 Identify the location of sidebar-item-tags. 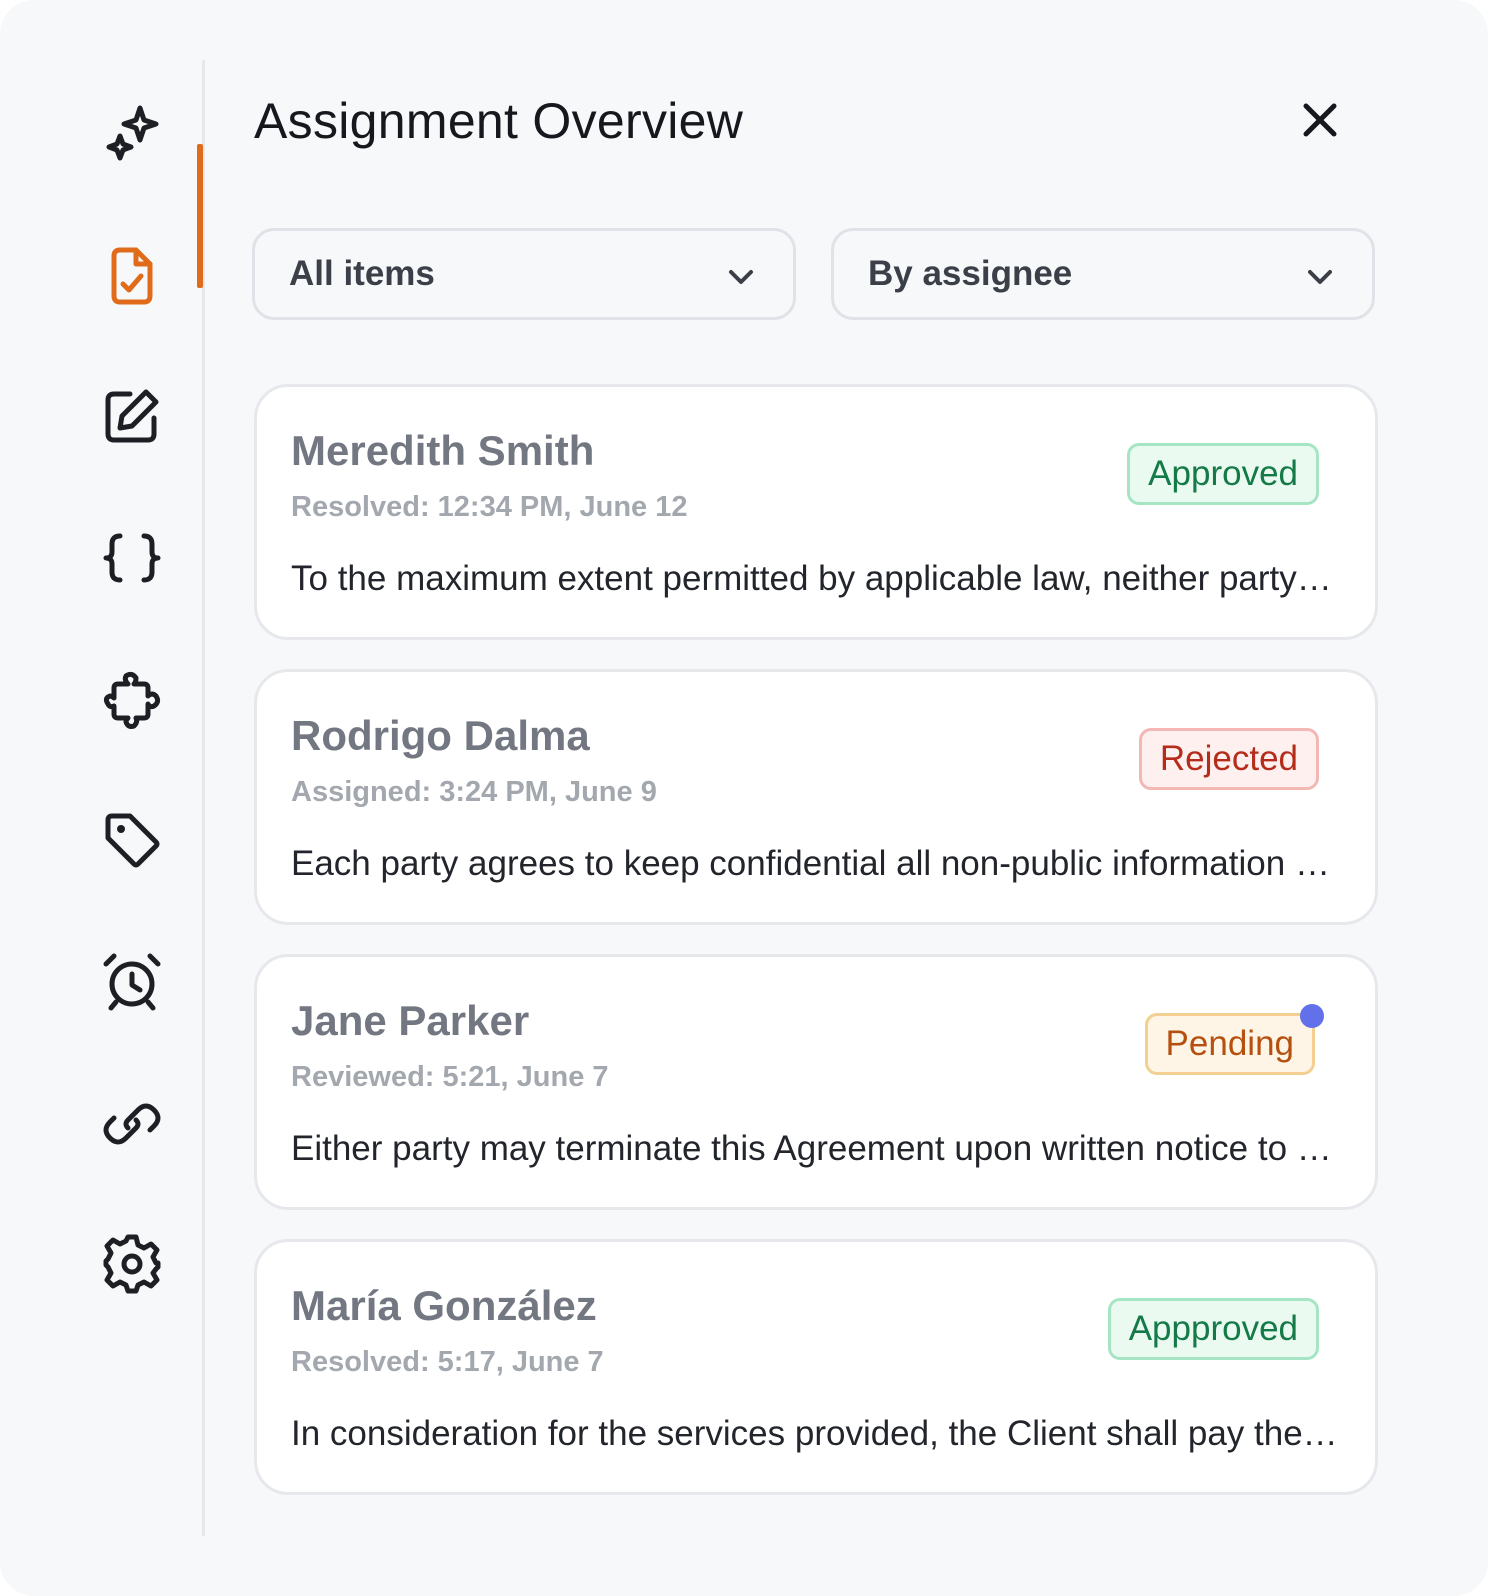
(132, 840).